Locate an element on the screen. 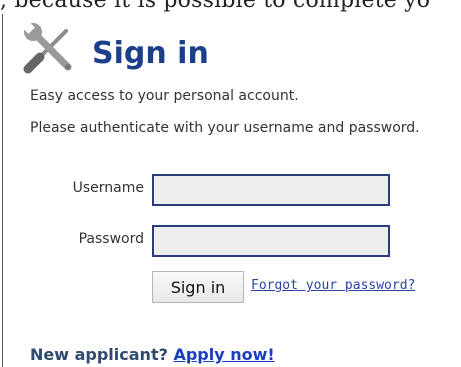 The image size is (461, 367). panel-left-border is located at coordinates (2, 190).